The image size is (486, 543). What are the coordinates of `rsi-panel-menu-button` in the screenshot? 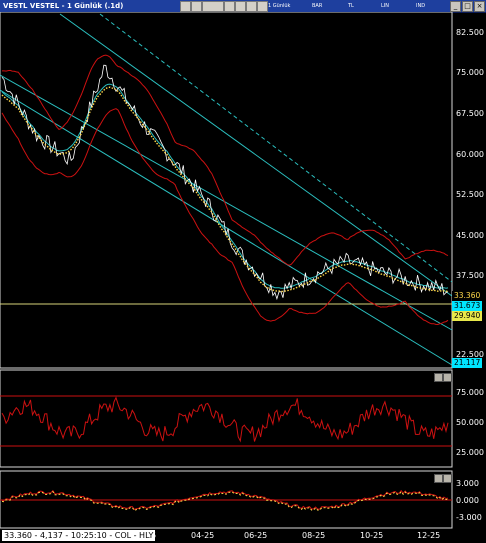 It's located at (438, 377).